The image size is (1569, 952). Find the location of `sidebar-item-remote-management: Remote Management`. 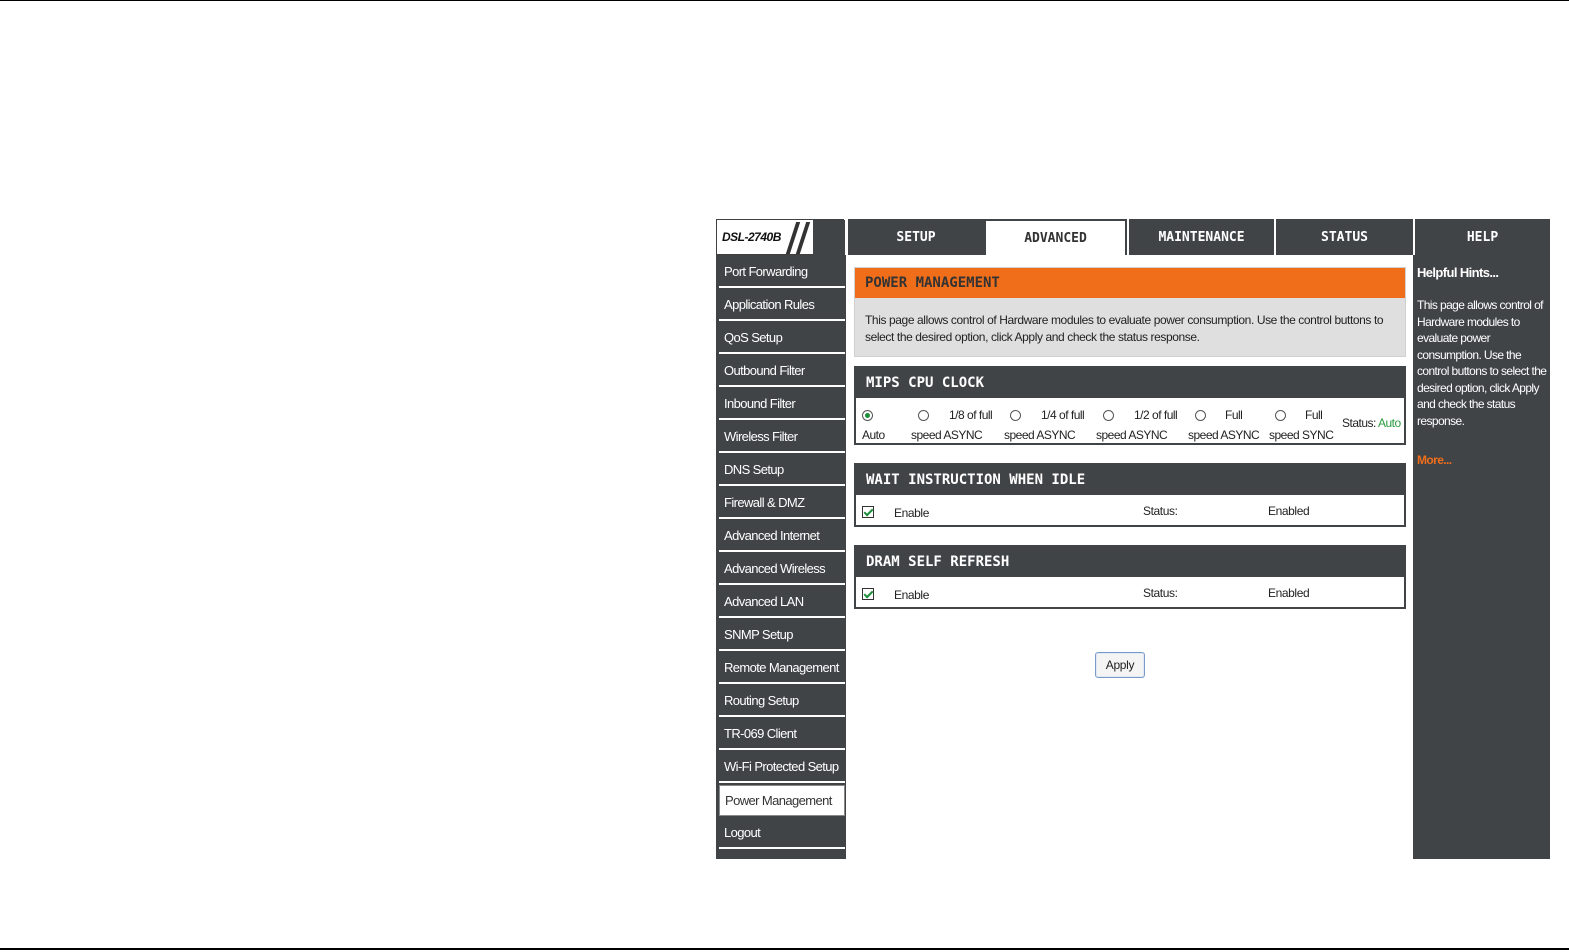

sidebar-item-remote-management: Remote Management is located at coordinates (782, 668).